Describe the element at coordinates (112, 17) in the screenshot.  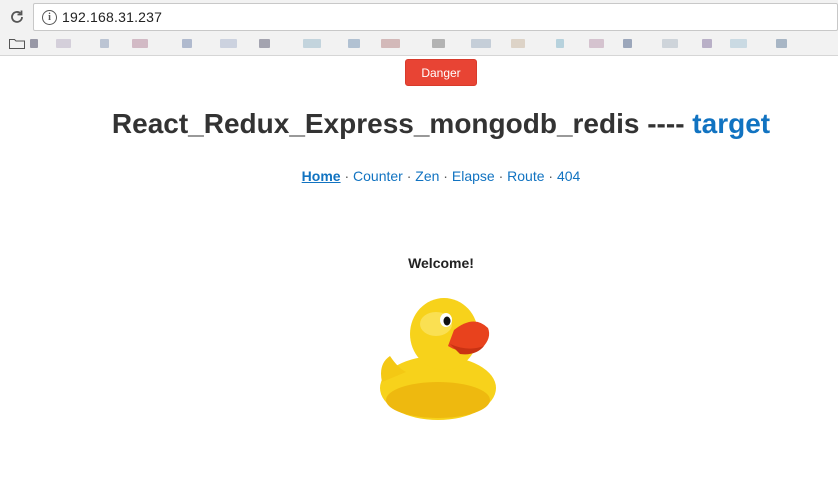
I see `url-text: 192.168.31.237` at that location.